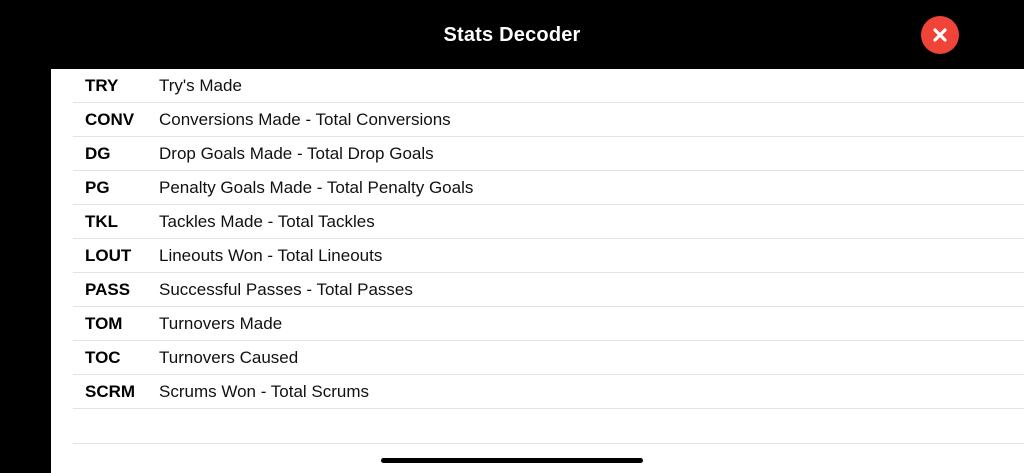 The height and width of the screenshot is (473, 1024). I want to click on stat-description: Penalty Goals Made - Total Penalty Goals, so click(316, 187).